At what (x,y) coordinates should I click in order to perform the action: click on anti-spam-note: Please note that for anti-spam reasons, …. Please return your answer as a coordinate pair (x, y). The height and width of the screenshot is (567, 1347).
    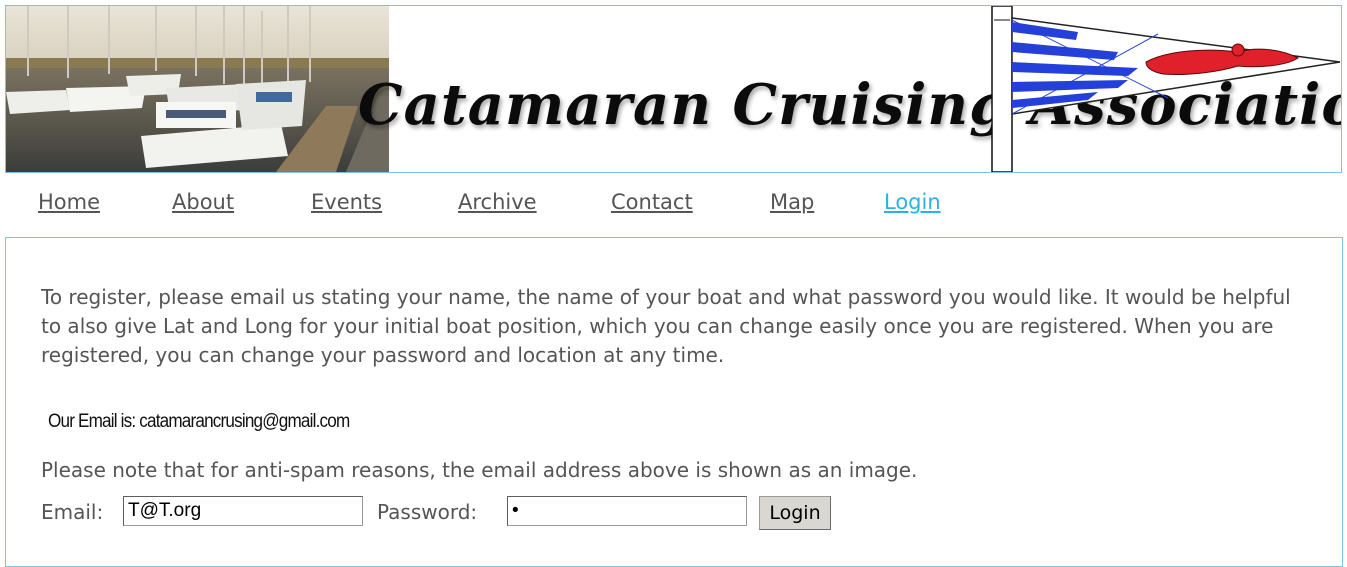
    Looking at the image, I should click on (479, 470).